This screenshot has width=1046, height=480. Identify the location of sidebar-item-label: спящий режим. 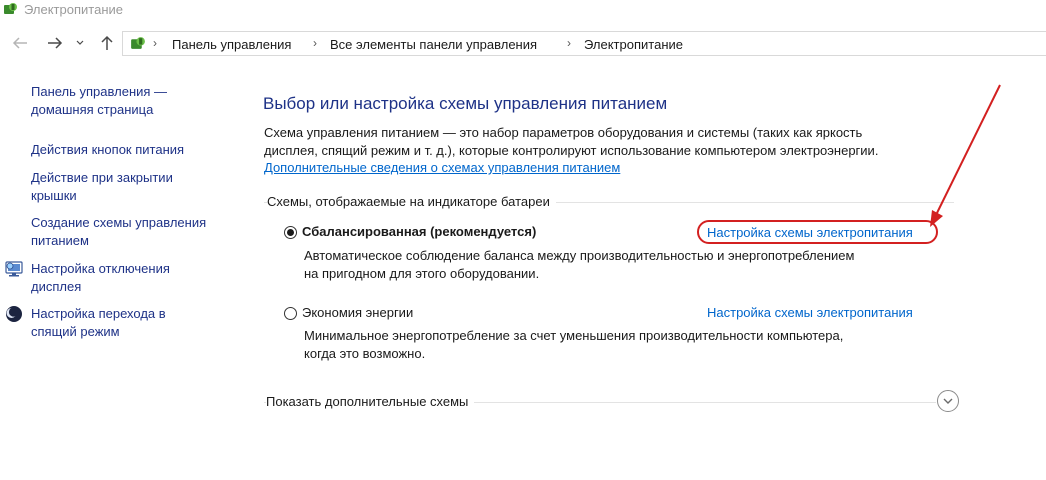
(75, 331).